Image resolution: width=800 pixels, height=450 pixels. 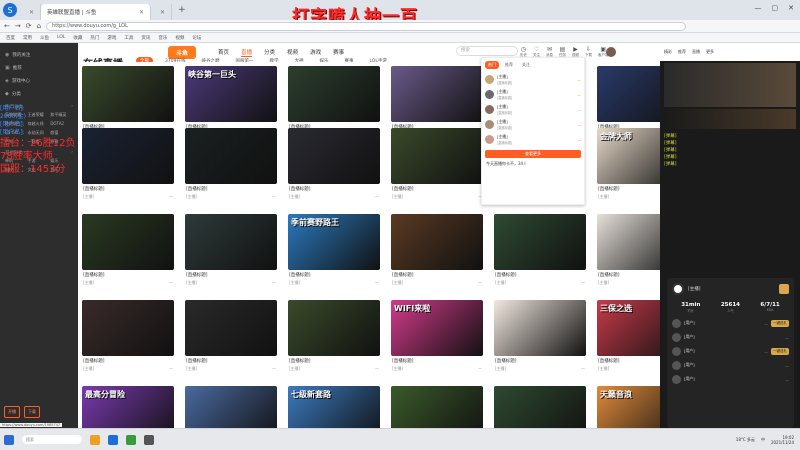 I want to click on stream-thumbnail: 季前赛野路王, so click(x=334, y=242).